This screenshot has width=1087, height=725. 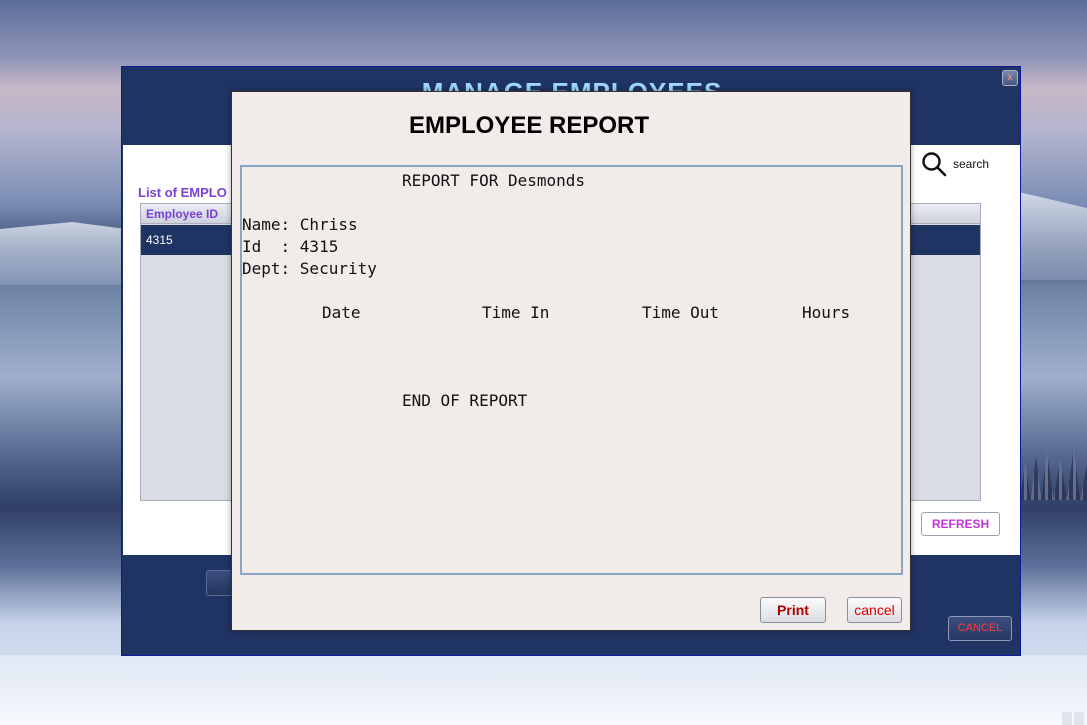 I want to click on report-id-line: Id : 4315, so click(x=290, y=246).